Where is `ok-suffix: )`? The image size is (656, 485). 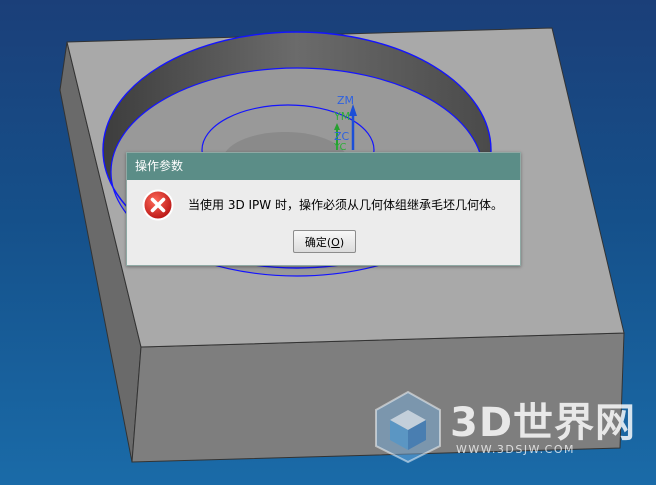 ok-suffix: ) is located at coordinates (342, 242).